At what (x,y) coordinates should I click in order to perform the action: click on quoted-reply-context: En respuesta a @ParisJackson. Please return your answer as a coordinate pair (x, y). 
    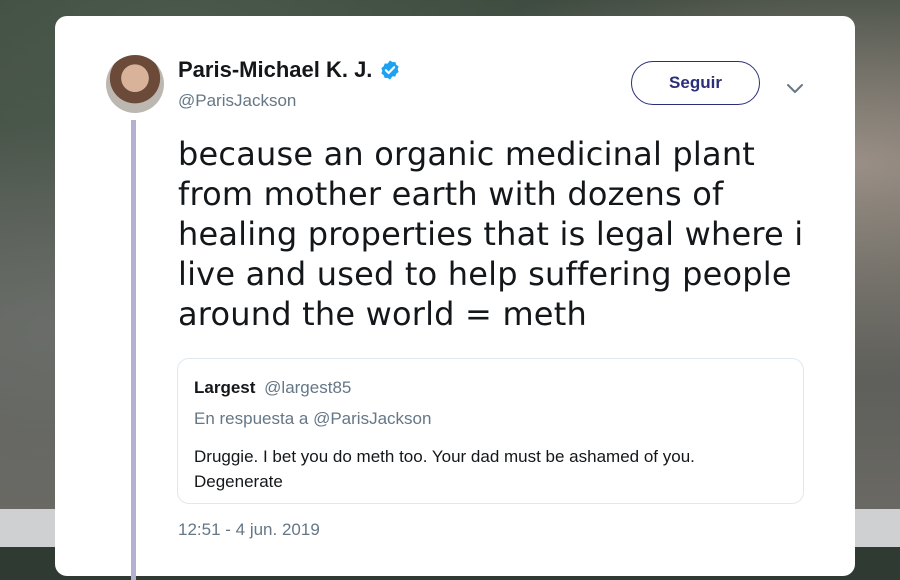
    Looking at the image, I should click on (313, 418).